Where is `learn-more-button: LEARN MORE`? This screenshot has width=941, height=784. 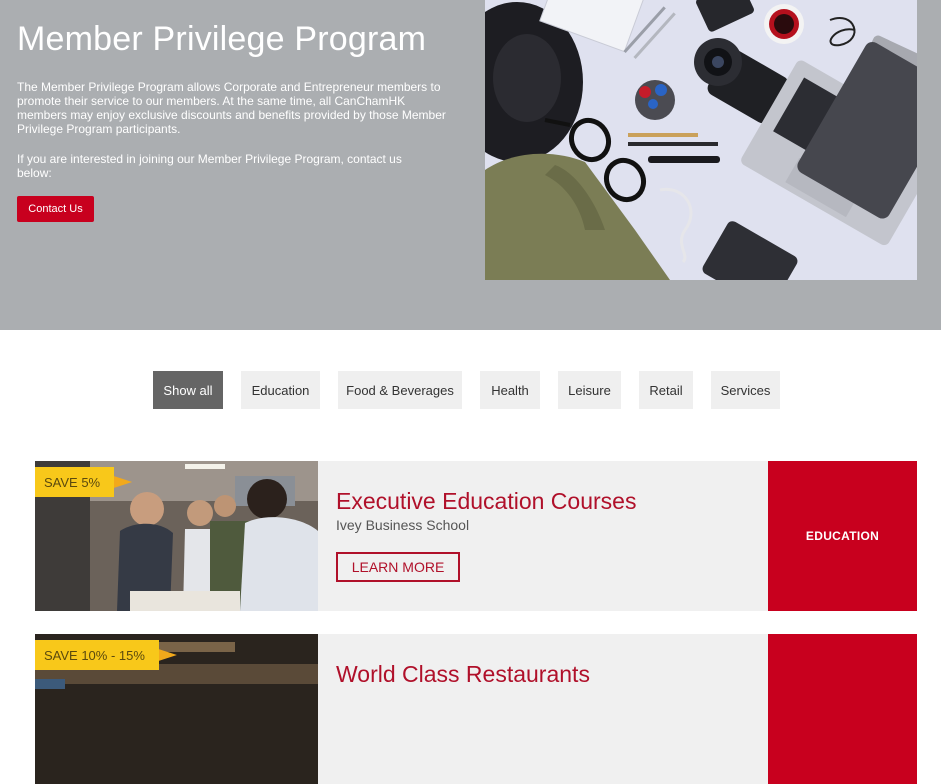
learn-more-button: LEARN MORE is located at coordinates (398, 567).